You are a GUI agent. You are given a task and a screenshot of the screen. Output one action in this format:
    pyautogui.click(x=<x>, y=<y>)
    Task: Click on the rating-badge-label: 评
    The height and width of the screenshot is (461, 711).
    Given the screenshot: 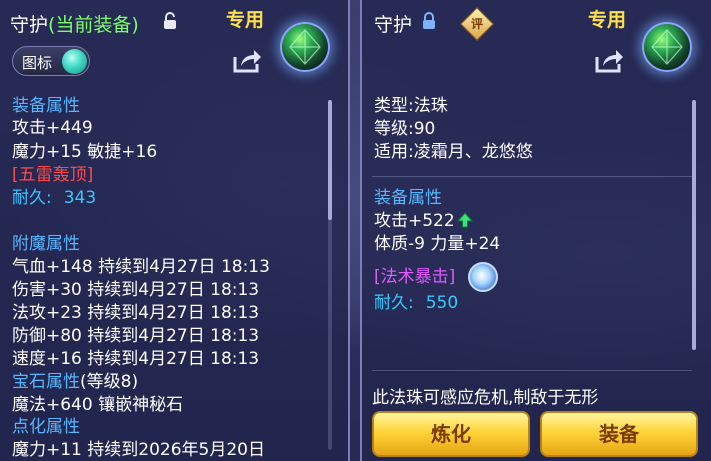 What is the action you would take?
    pyautogui.click(x=476, y=24)
    